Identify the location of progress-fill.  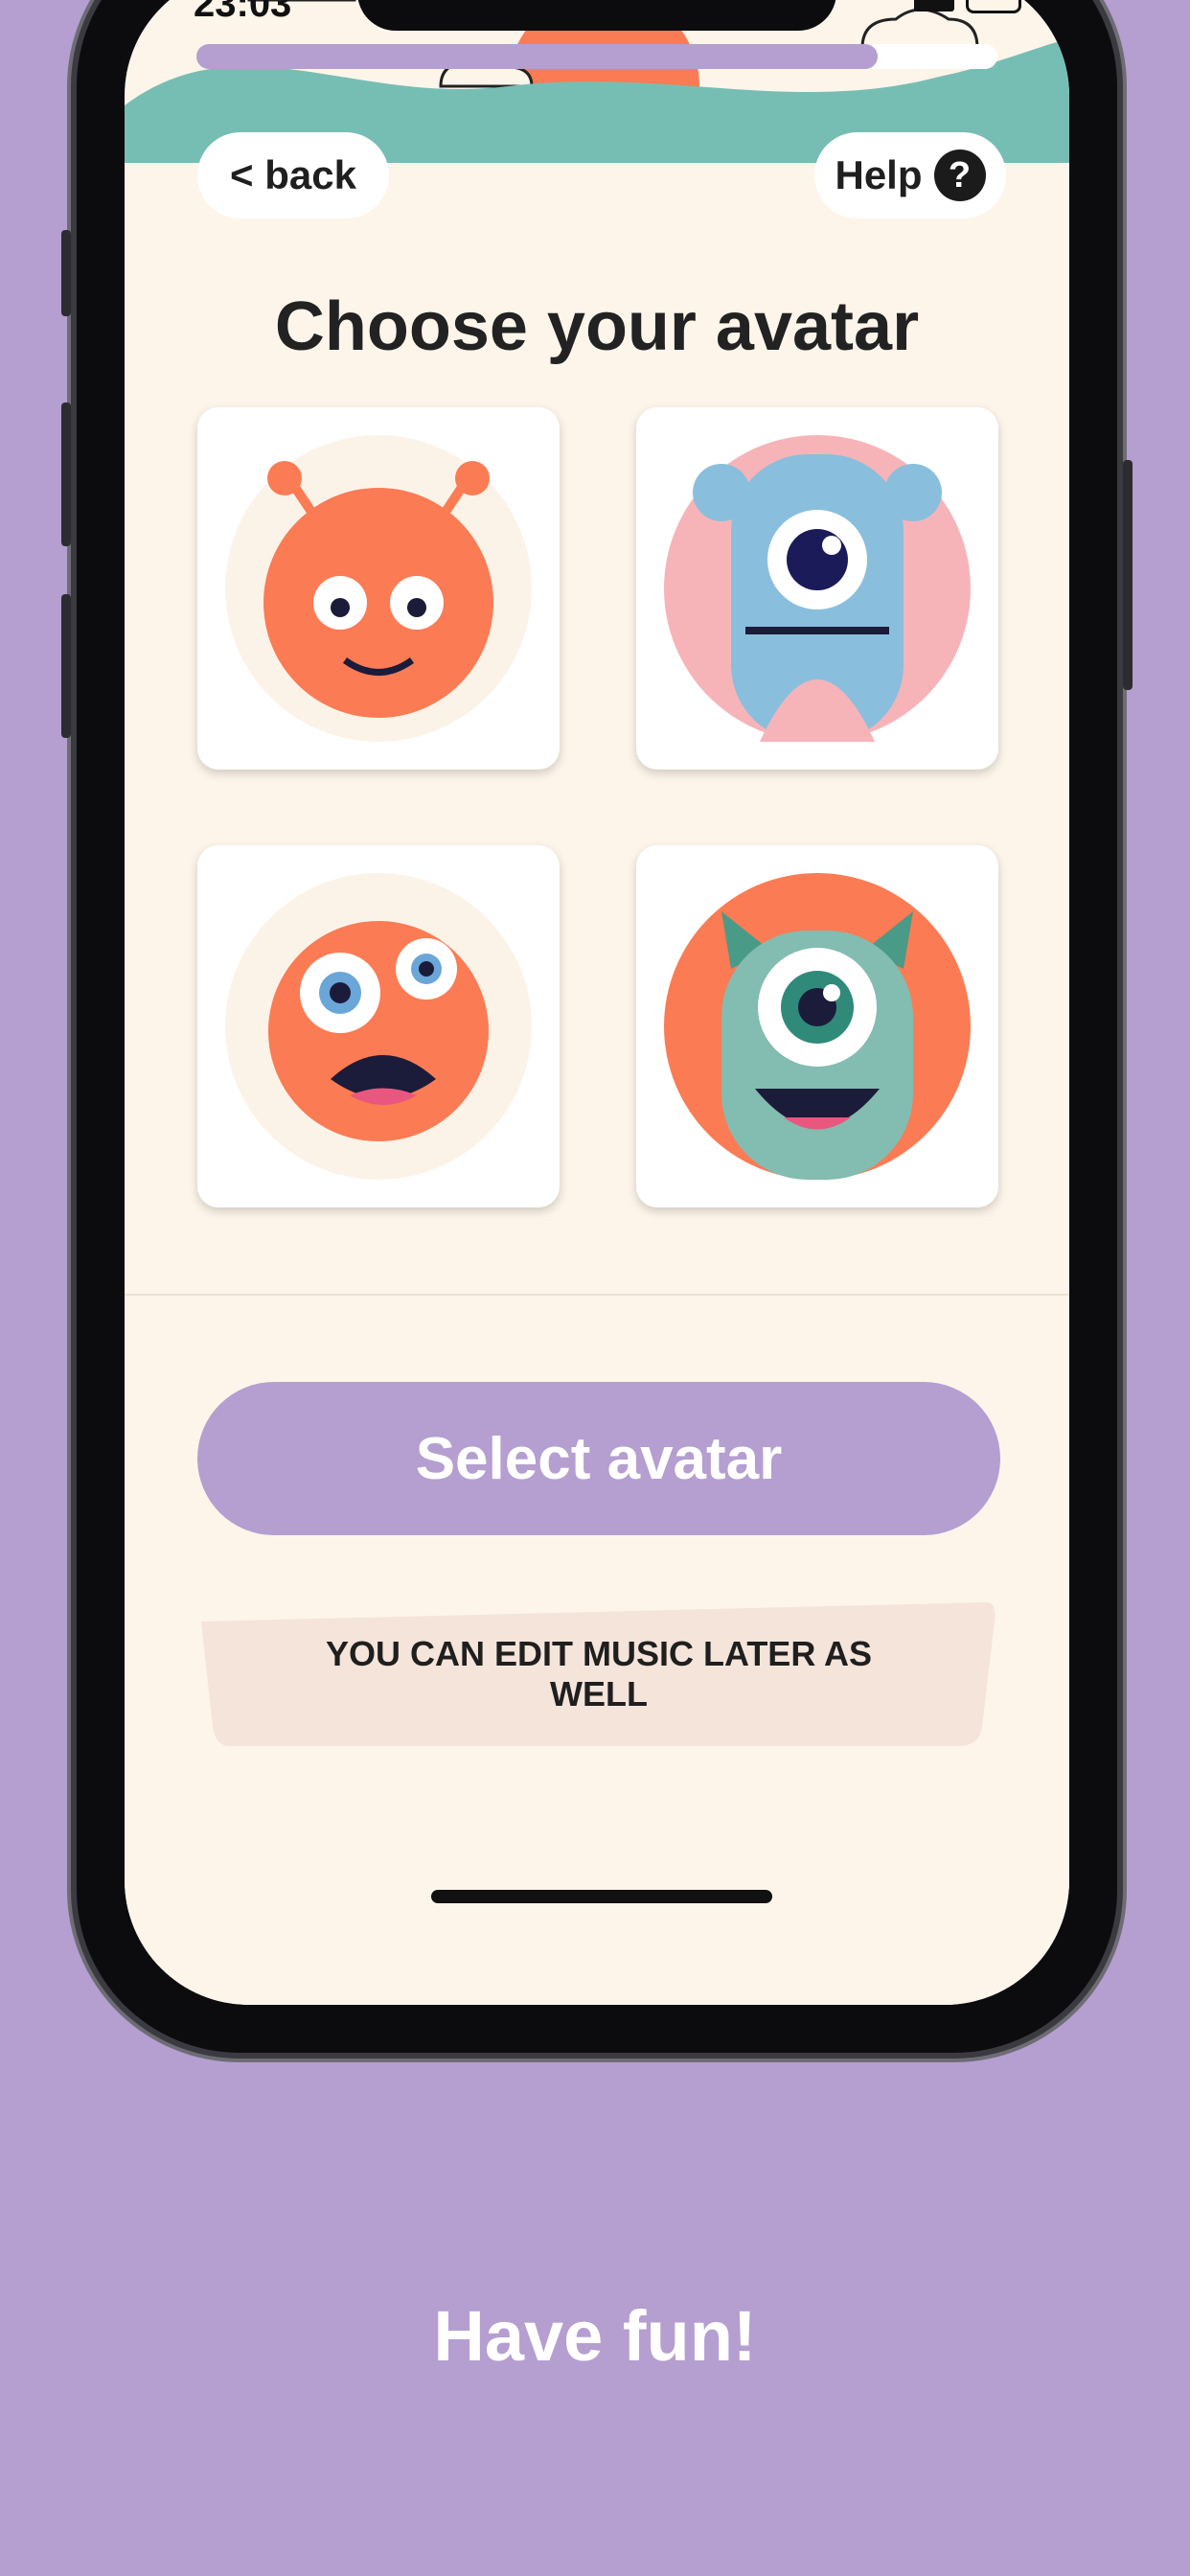
(537, 56).